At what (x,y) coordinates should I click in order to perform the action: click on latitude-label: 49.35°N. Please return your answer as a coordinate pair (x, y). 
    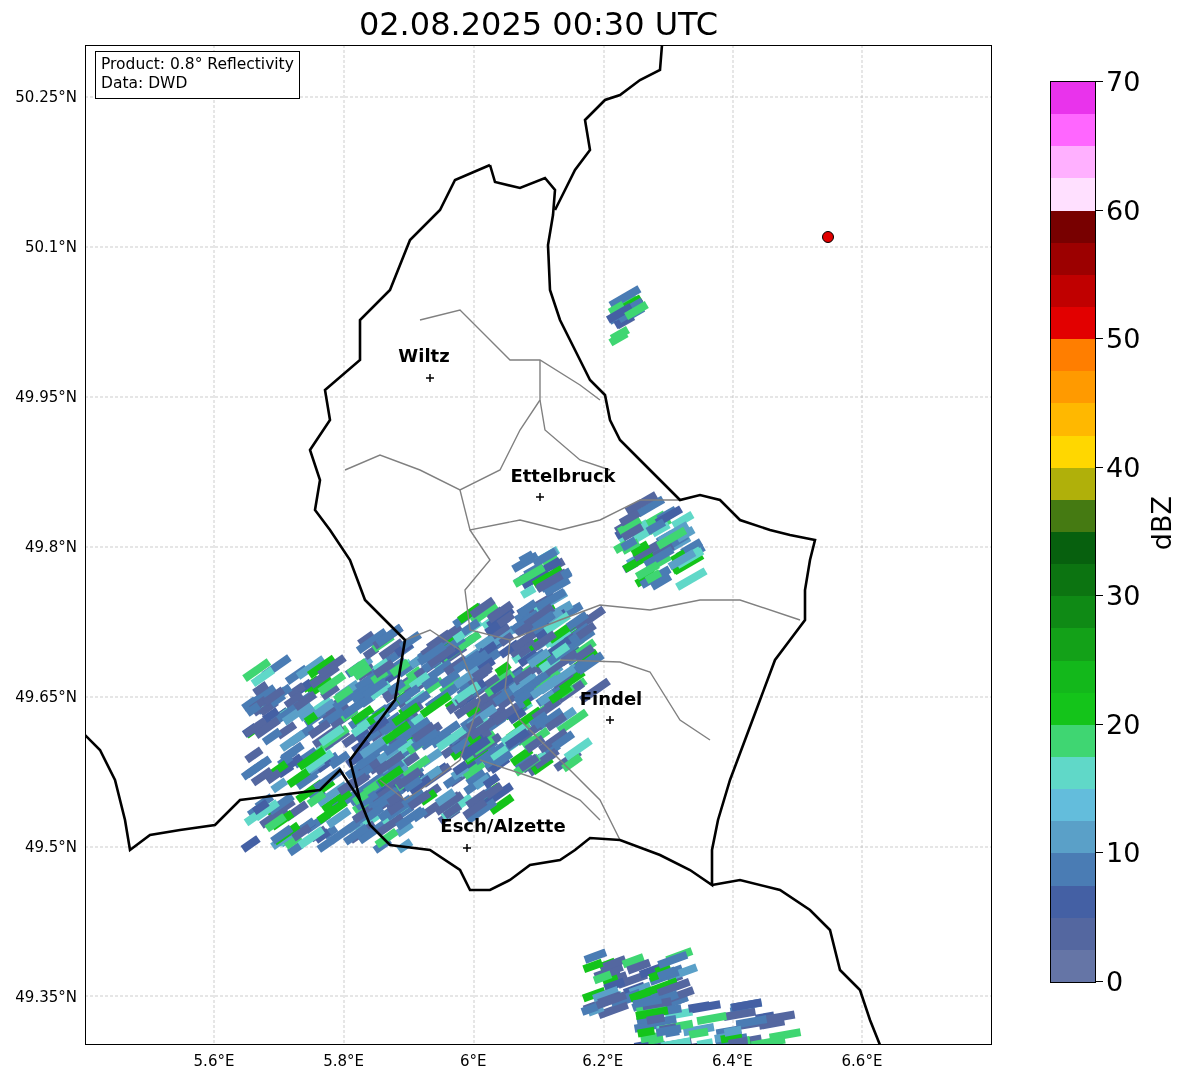
    Looking at the image, I should click on (46, 997).